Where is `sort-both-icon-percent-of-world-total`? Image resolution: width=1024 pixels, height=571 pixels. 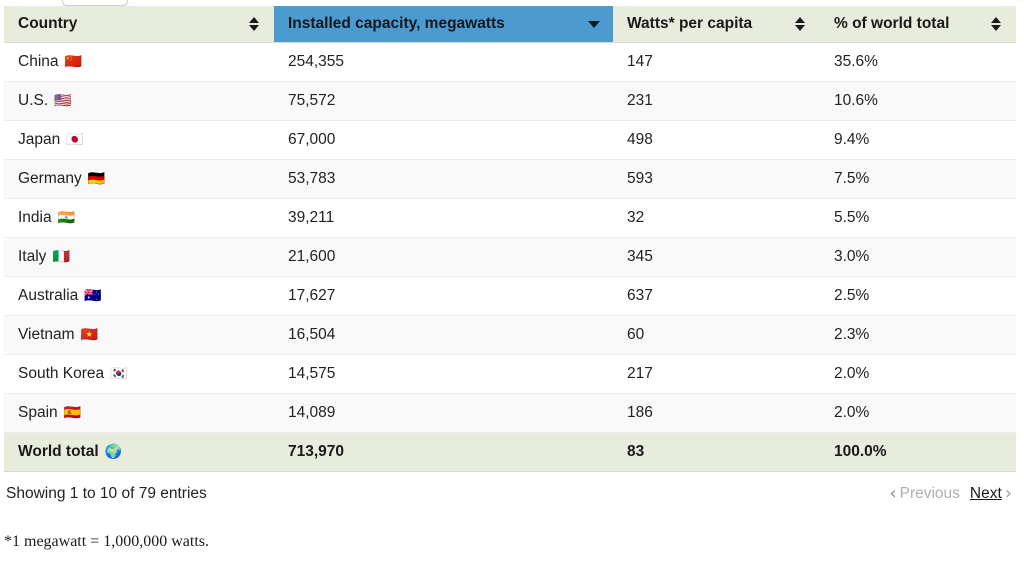 sort-both-icon-percent-of-world-total is located at coordinates (996, 24).